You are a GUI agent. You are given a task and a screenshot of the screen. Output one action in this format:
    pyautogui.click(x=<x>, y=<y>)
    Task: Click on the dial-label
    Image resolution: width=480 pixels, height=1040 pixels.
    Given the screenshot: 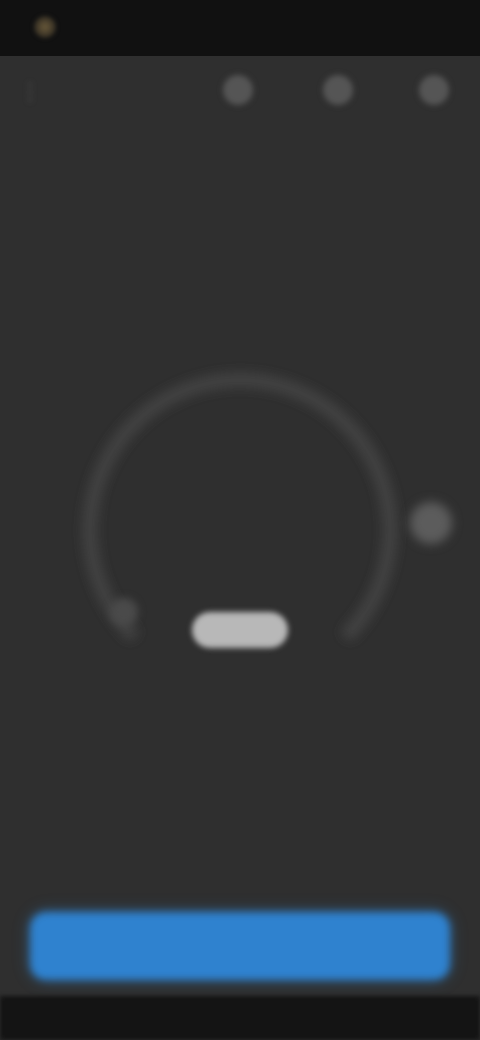 What is the action you would take?
    pyautogui.click(x=240, y=459)
    